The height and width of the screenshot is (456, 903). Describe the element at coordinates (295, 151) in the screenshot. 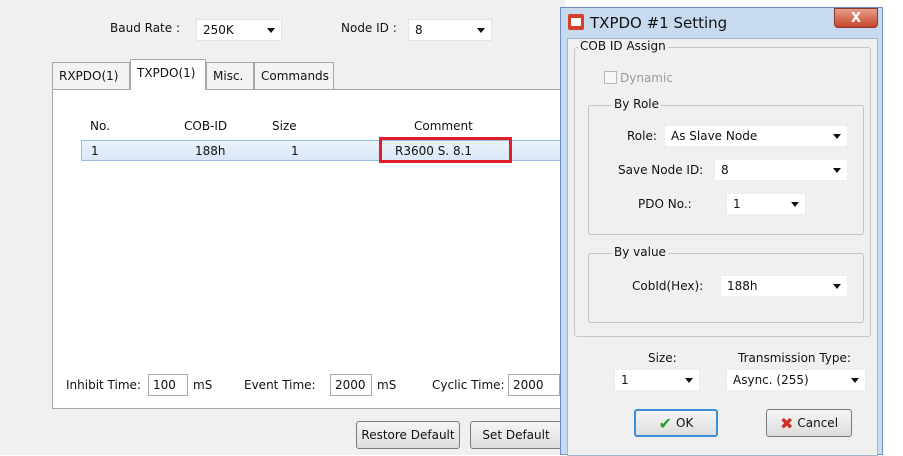

I see `cell-size: 1` at that location.